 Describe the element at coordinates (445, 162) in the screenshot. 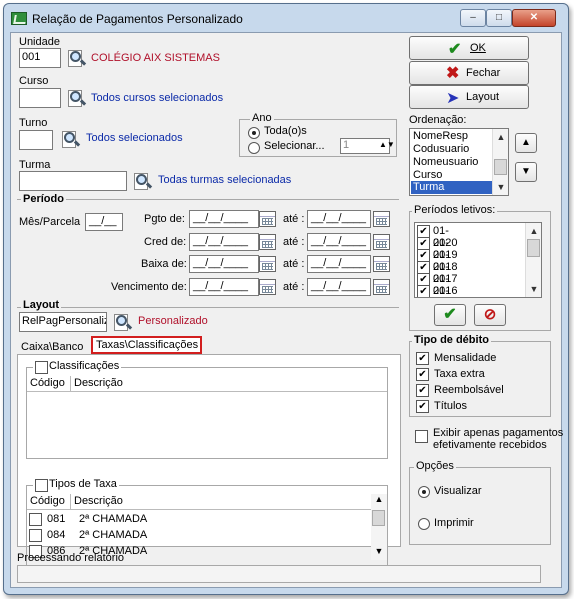

I see `list-item: Nomeusuario` at that location.